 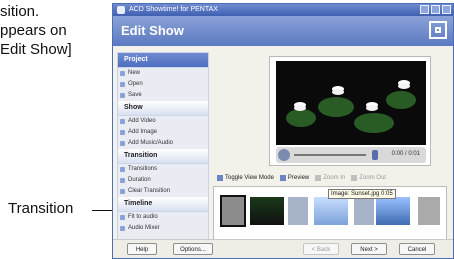 I want to click on document-line-3: Edit Show], so click(x=36, y=49).